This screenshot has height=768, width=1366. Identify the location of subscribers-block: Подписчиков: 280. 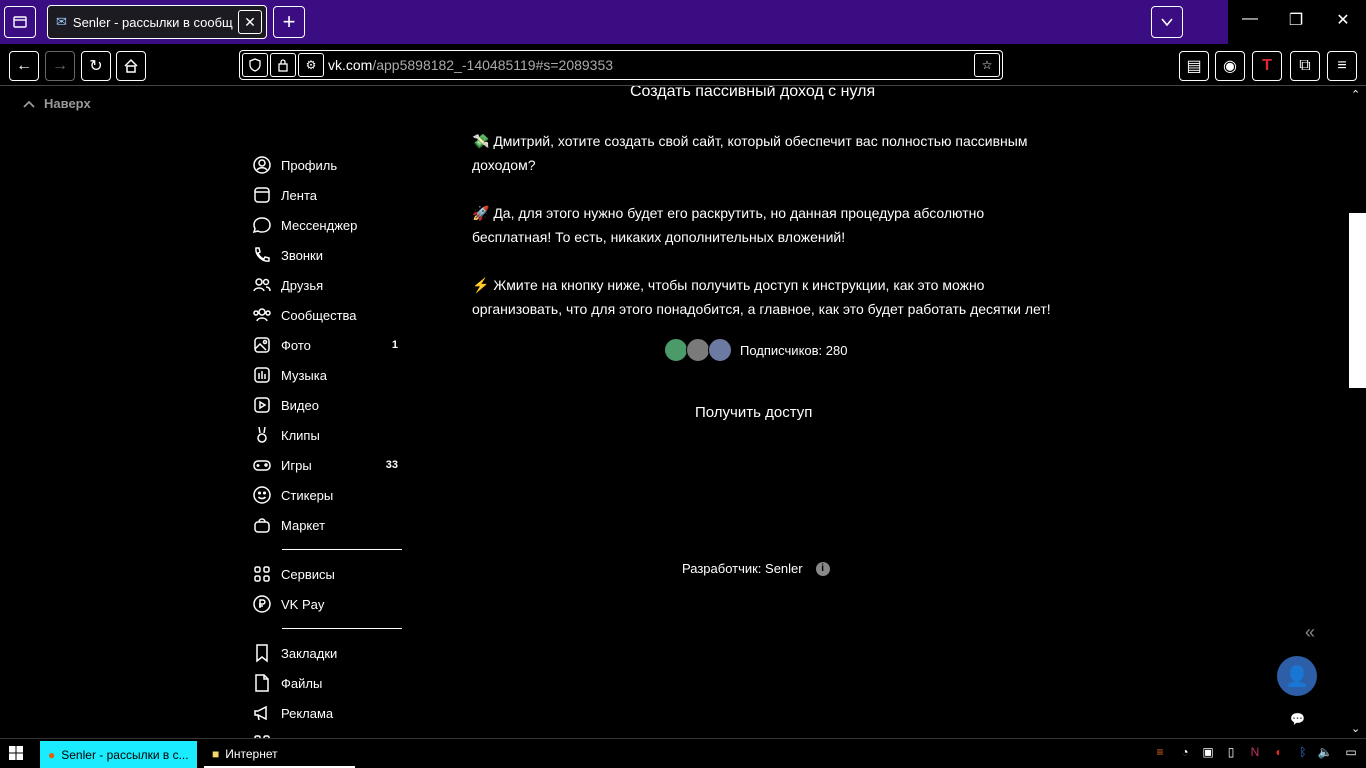
(755, 350).